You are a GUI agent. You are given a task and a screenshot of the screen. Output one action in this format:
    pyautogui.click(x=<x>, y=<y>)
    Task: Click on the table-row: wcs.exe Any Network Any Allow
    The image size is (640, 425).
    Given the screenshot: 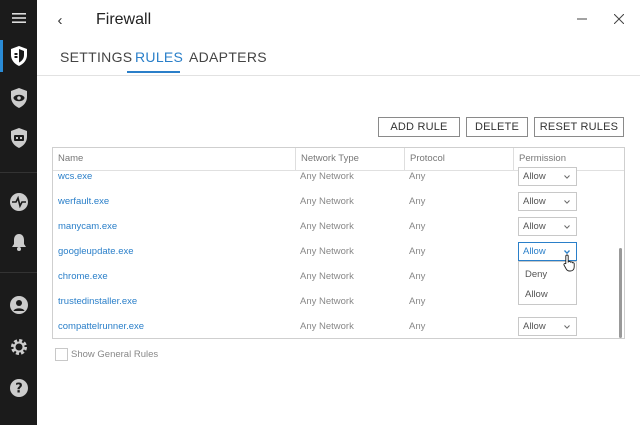 What is the action you would take?
    pyautogui.click(x=338, y=176)
    